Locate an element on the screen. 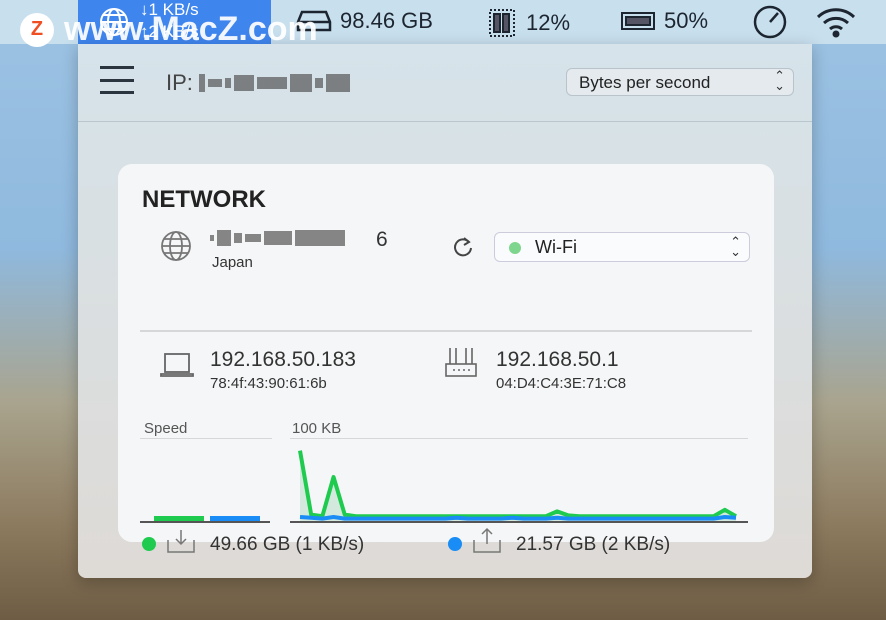 The height and width of the screenshot is (620, 886). download-area is located at coordinates (518, 485).